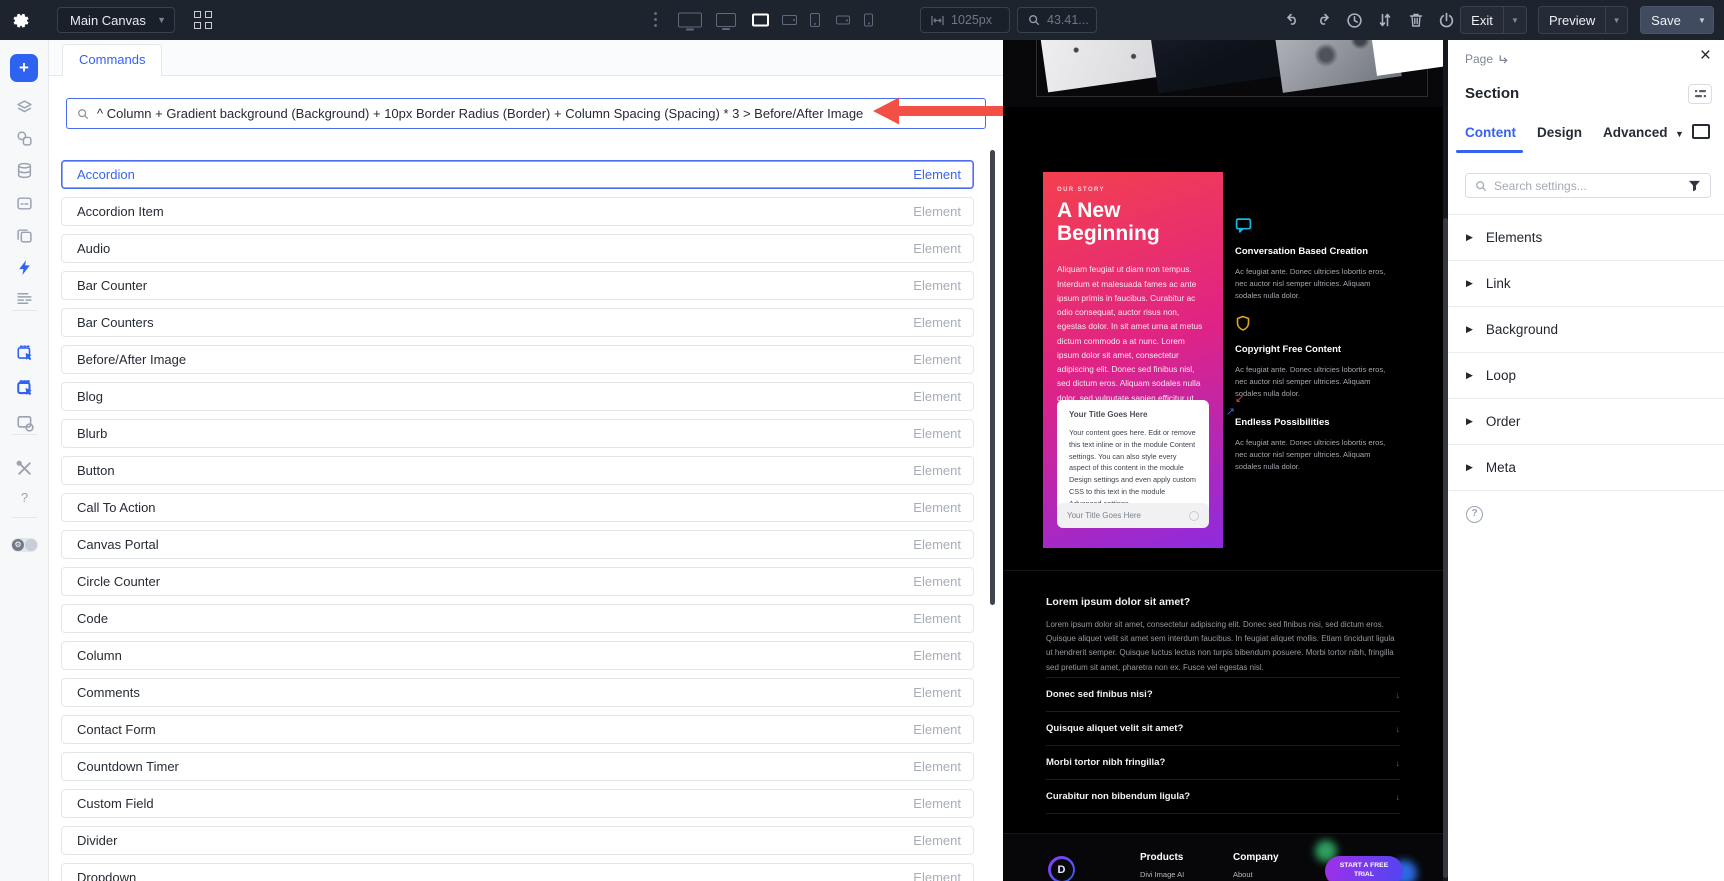 Image resolution: width=1724 pixels, height=881 pixels. Describe the element at coordinates (1701, 131) in the screenshot. I see `responsive-view-icon` at that location.